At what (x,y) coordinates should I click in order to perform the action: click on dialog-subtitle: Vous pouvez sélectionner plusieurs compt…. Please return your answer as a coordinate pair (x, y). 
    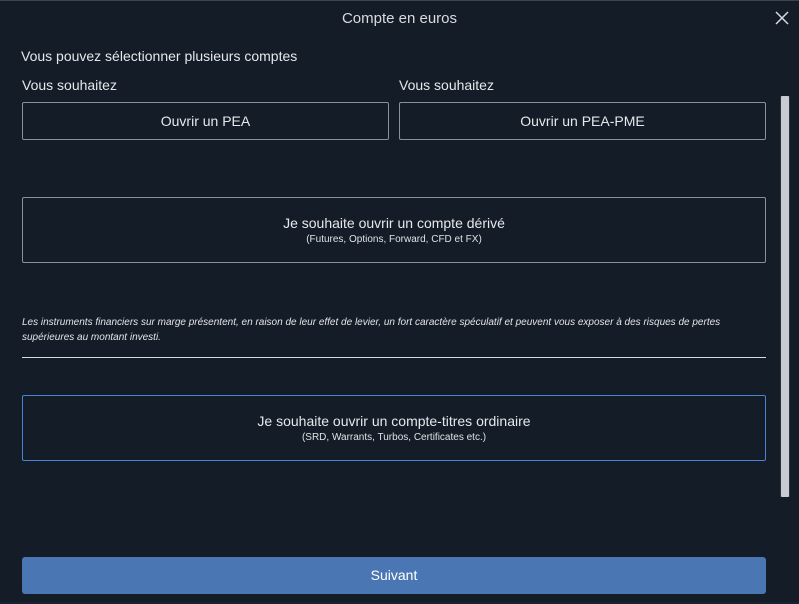
    Looking at the image, I should click on (159, 56).